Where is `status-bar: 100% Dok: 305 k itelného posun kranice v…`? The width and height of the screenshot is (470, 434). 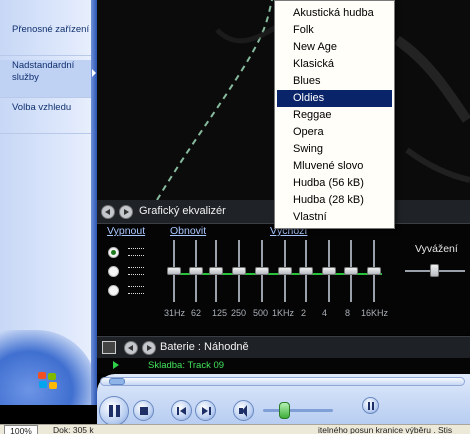 status-bar: 100% Dok: 305 k itelného posun kranice v… is located at coordinates (235, 429).